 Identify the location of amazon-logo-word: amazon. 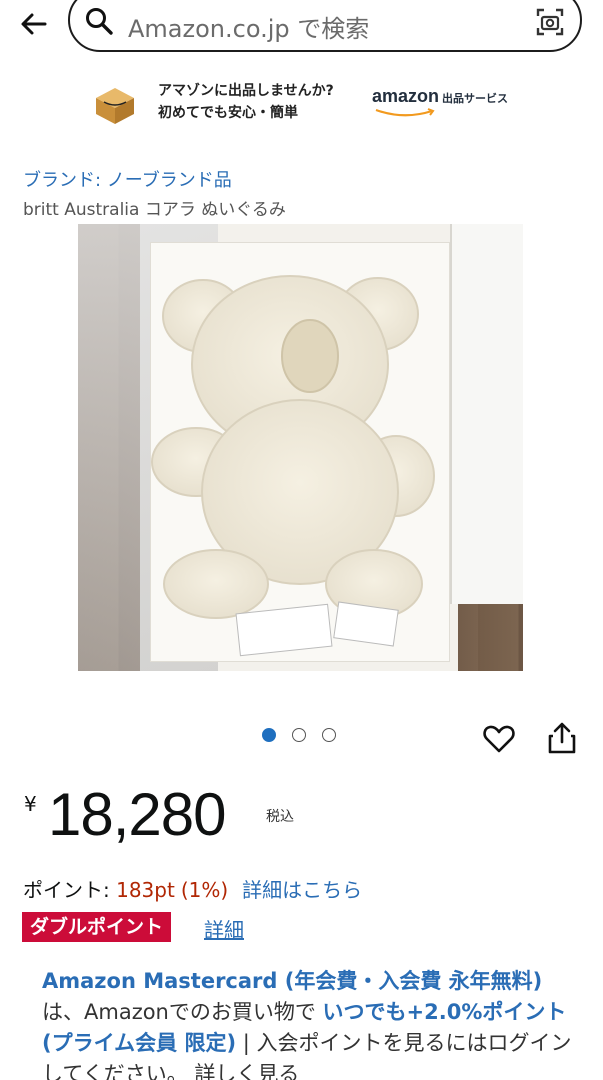
(406, 96).